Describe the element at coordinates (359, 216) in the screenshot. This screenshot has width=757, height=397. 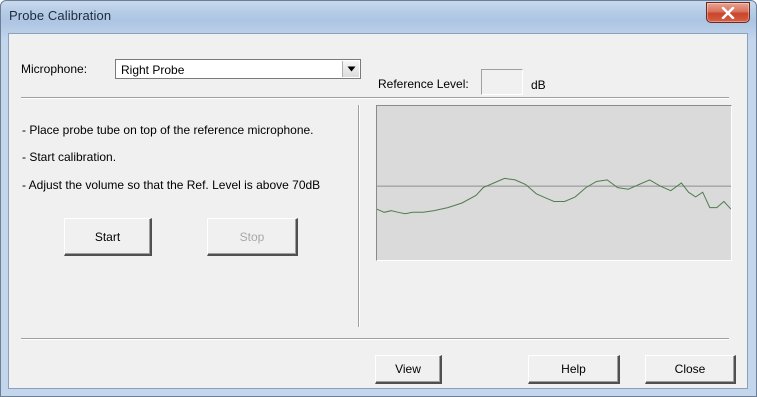
I see `vertical-divider` at that location.